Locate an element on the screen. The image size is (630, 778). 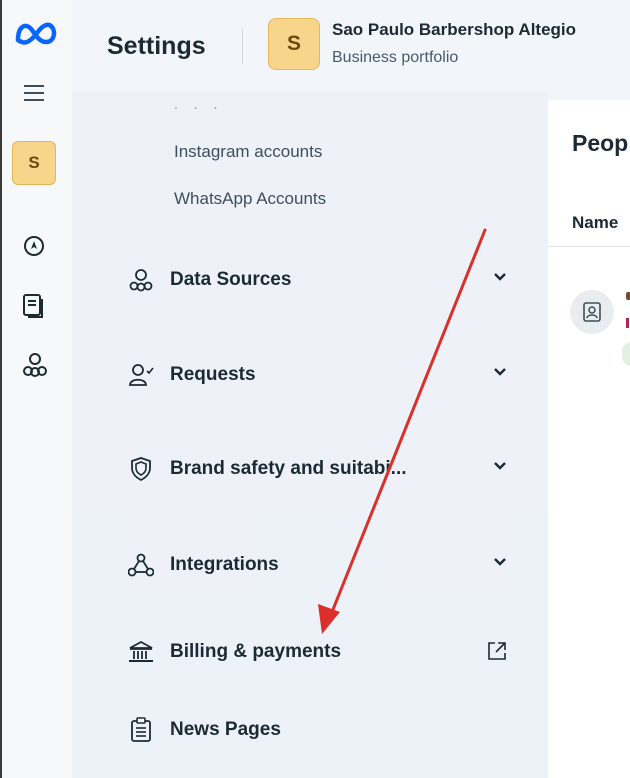
bank-icon is located at coordinates (141, 652).